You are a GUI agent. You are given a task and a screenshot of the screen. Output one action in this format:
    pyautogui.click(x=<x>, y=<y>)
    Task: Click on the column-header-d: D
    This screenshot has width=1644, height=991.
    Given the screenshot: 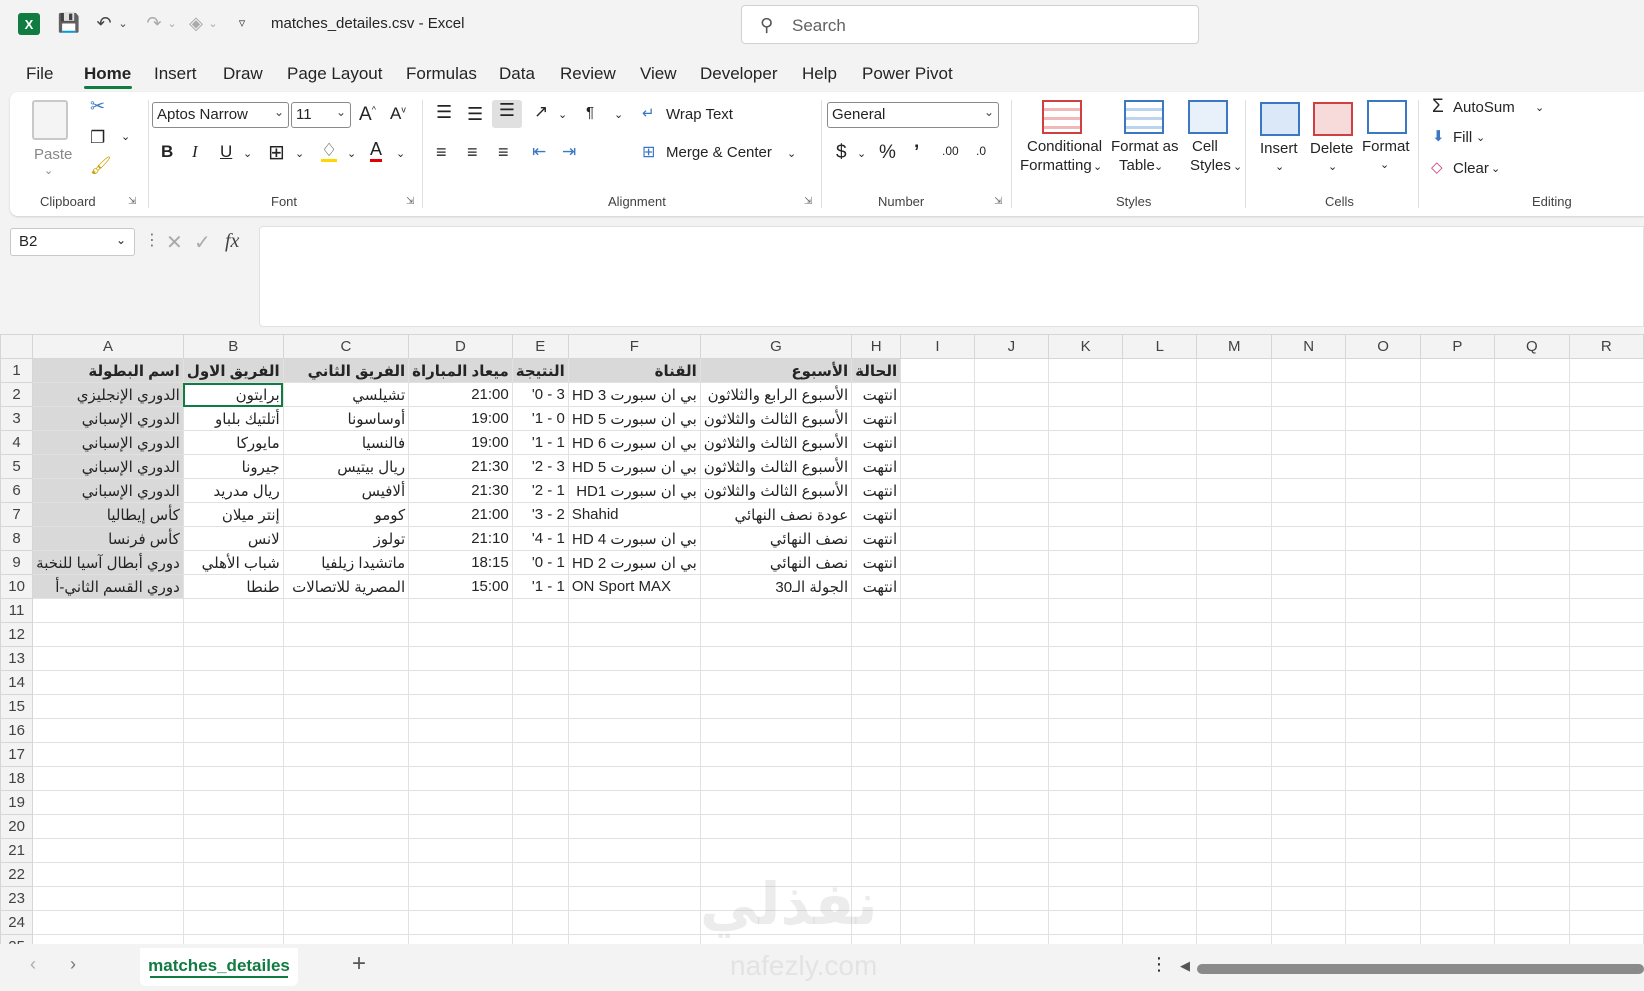 What is the action you would take?
    pyautogui.click(x=460, y=346)
    